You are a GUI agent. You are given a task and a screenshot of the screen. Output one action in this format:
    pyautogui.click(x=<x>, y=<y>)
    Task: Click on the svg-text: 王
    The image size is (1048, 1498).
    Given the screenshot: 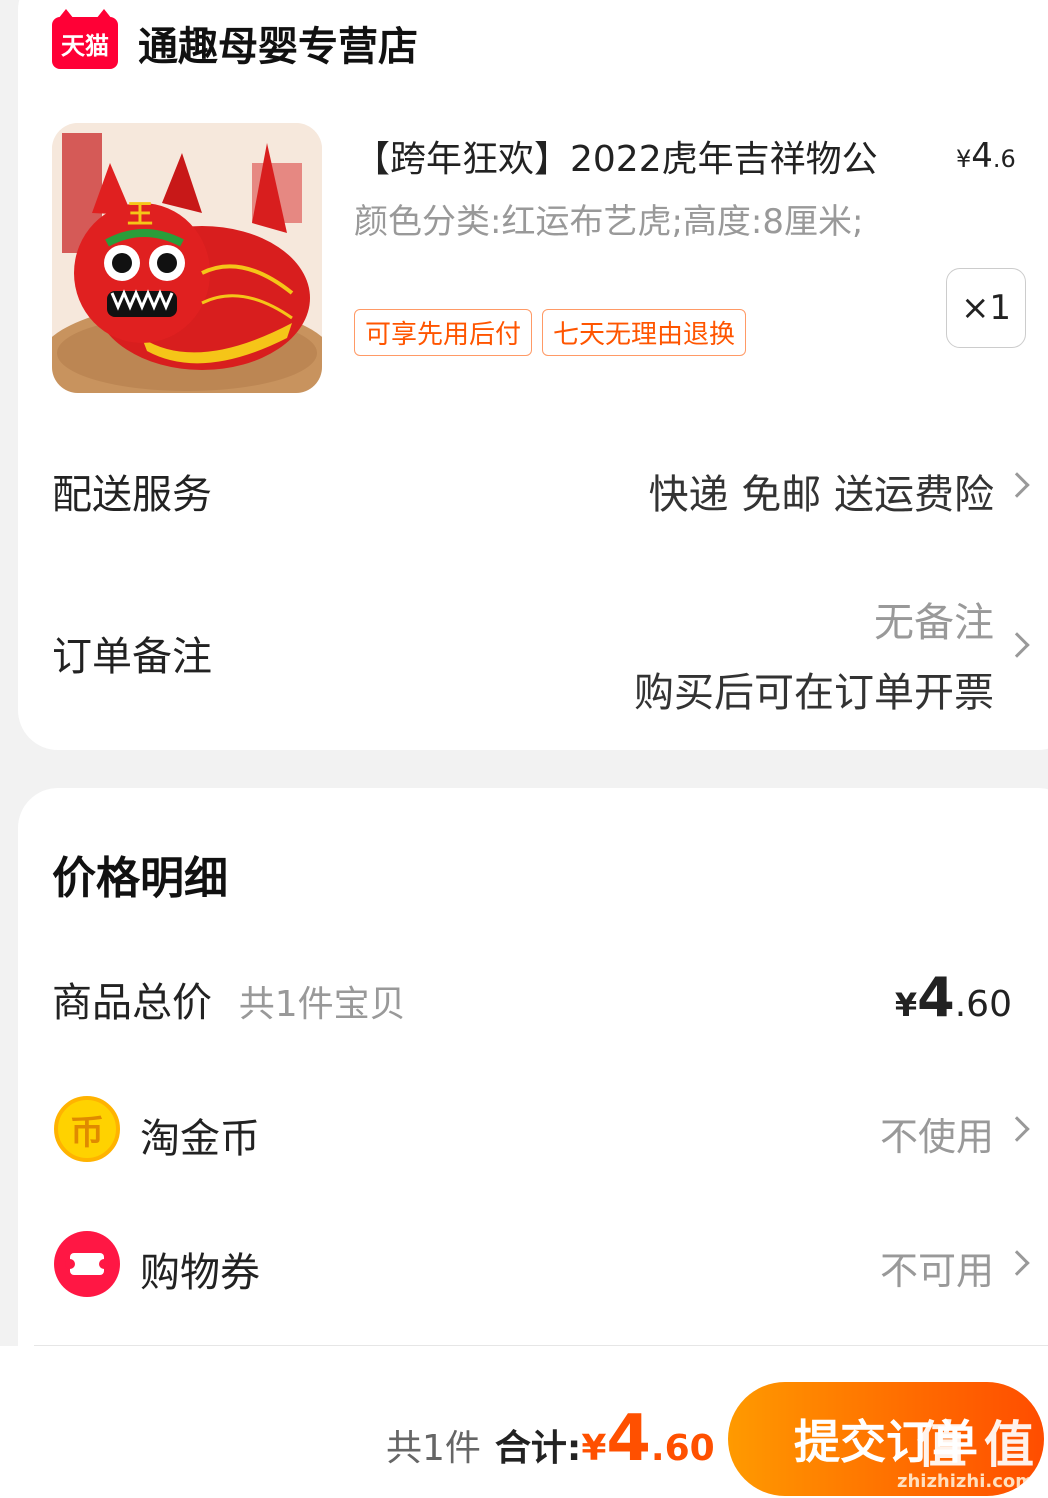 What is the action you would take?
    pyautogui.click(x=140, y=215)
    